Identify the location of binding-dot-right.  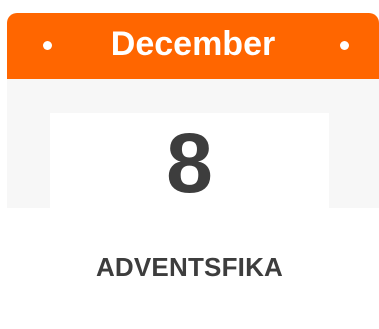
(344, 45).